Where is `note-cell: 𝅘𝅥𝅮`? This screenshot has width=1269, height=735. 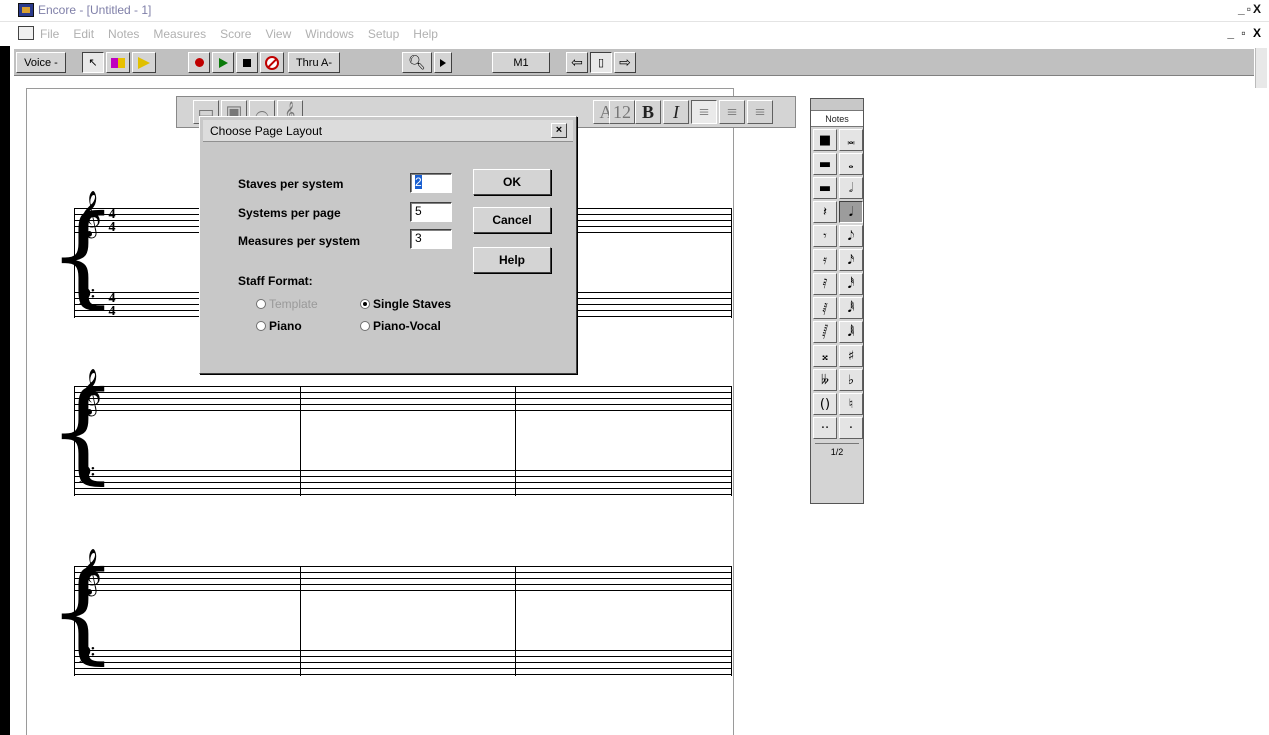
note-cell: 𝅘𝅥𝅮 is located at coordinates (851, 236).